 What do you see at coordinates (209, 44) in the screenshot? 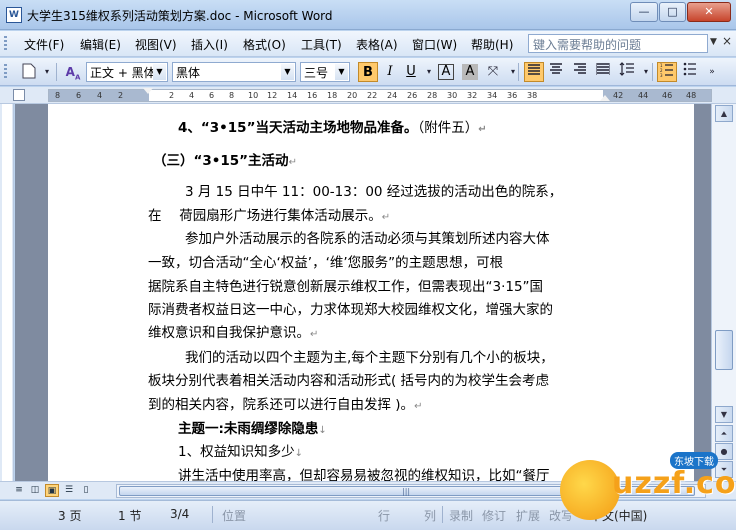
I see `menu-insert: 插入(I)` at bounding box center [209, 44].